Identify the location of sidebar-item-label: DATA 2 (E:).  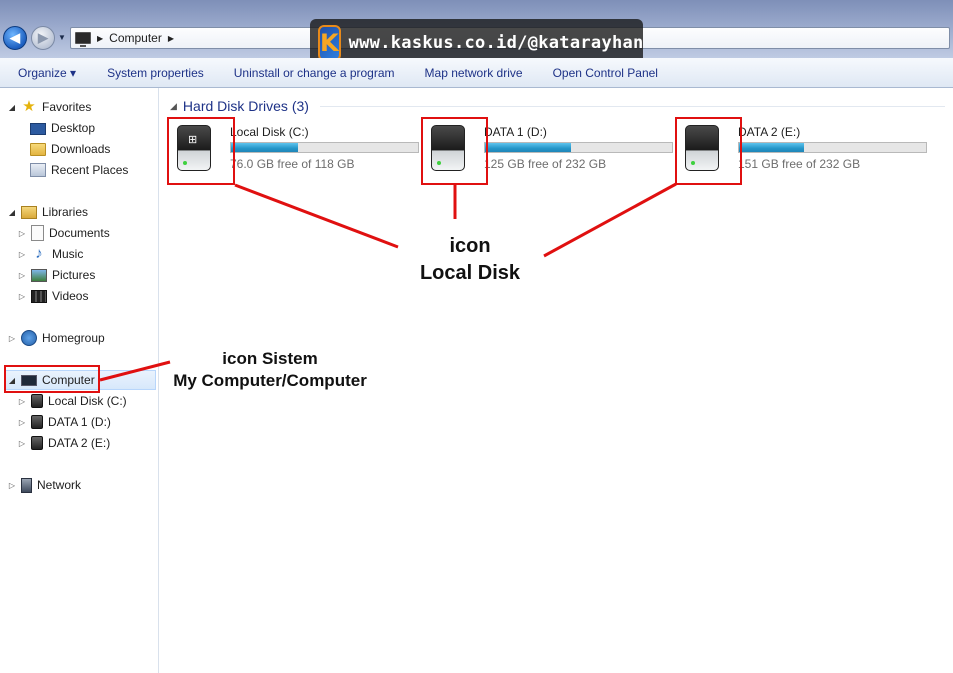
(79, 443).